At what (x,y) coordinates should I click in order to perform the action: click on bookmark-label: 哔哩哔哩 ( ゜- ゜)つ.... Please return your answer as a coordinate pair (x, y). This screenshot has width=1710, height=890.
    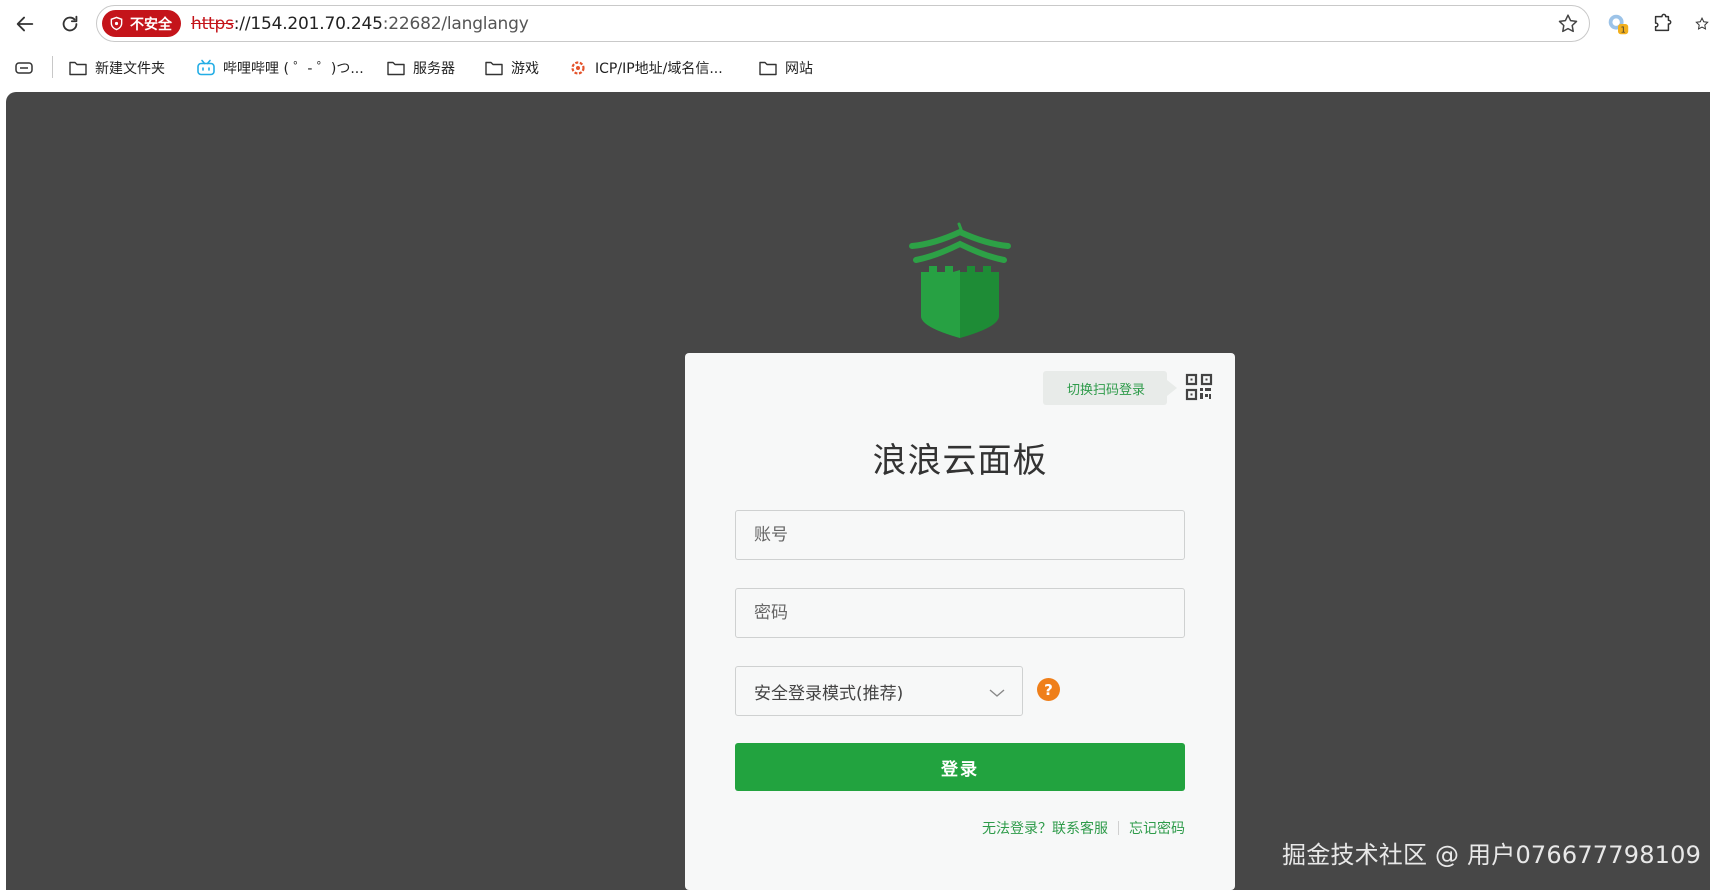
    Looking at the image, I should click on (293, 69).